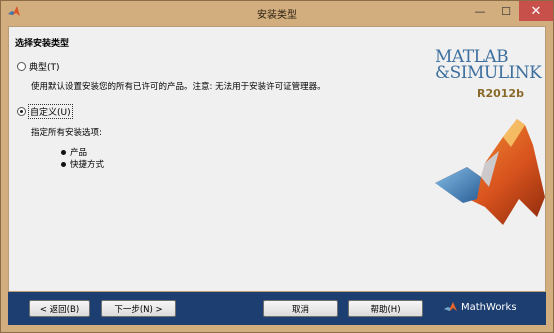 The height and width of the screenshot is (333, 554). I want to click on minimize-button: —, so click(480, 11).